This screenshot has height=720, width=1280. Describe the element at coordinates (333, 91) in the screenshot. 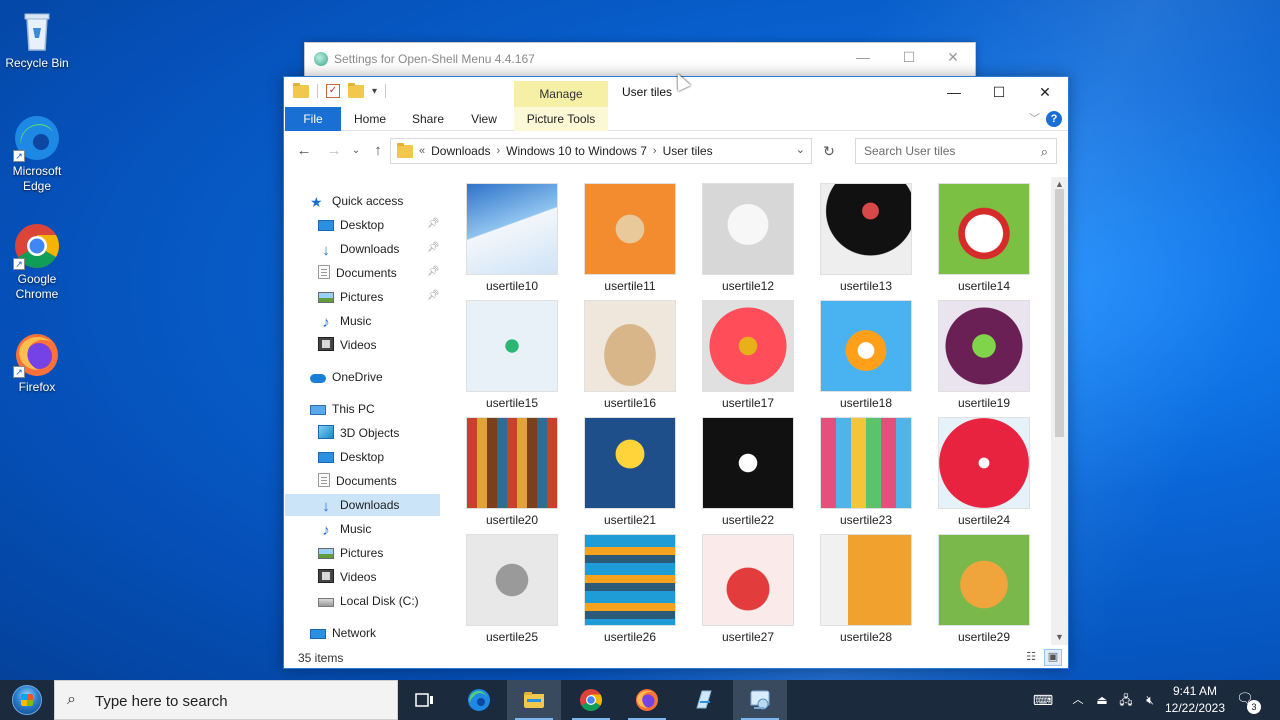

I see `properties-icon: ✓` at that location.